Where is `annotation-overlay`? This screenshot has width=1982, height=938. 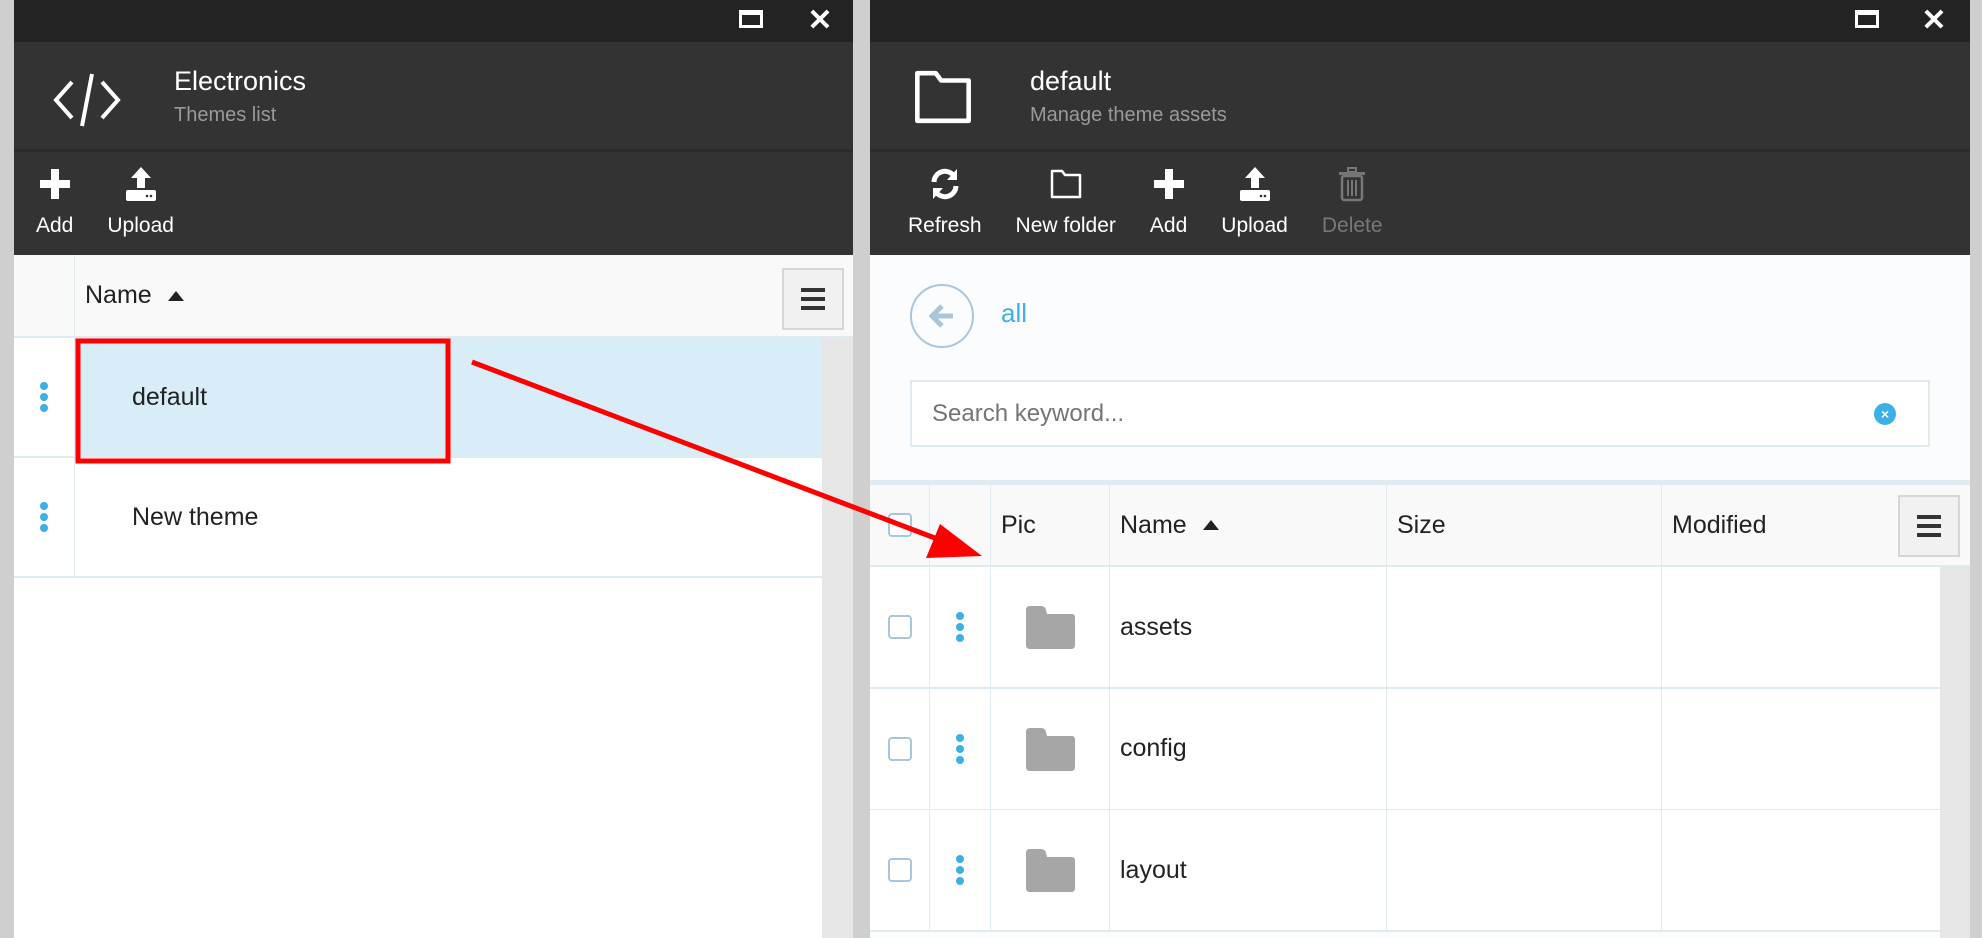 annotation-overlay is located at coordinates (528, 448).